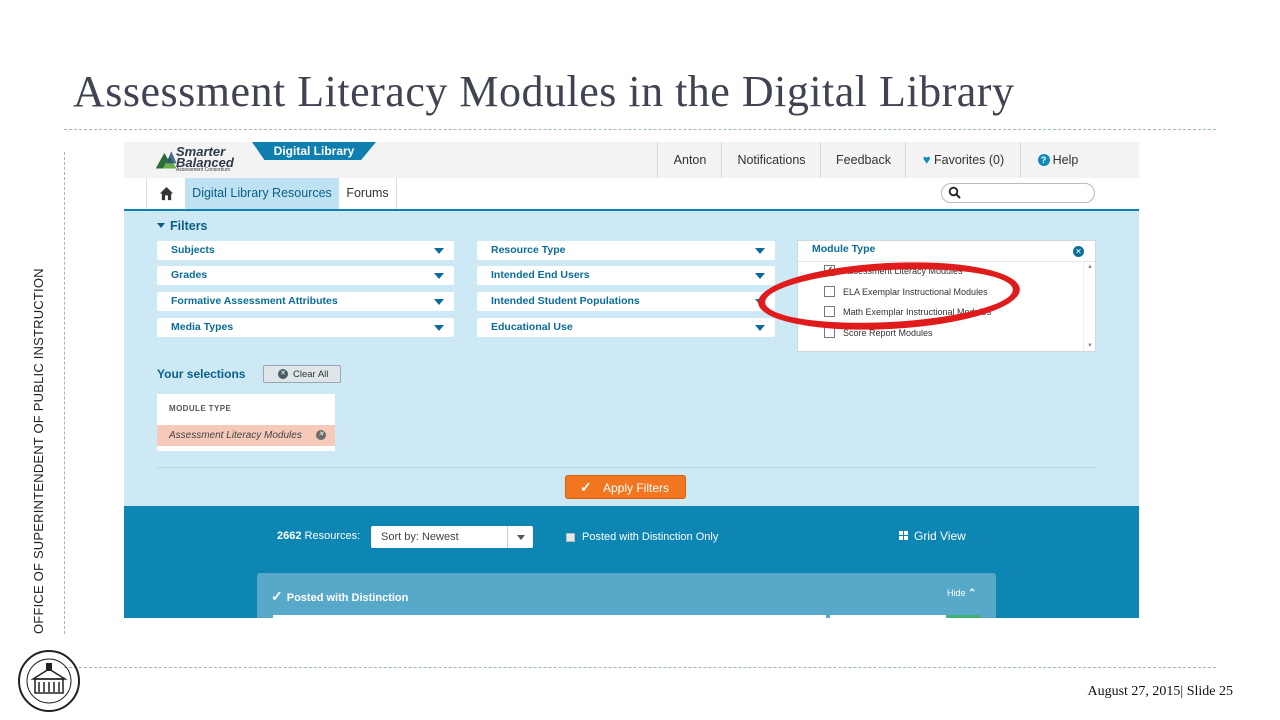  Describe the element at coordinates (626, 595) in the screenshot. I see `posted-with-distinction-panel: ✓ Posted with Distinction Hide ⌃` at that location.